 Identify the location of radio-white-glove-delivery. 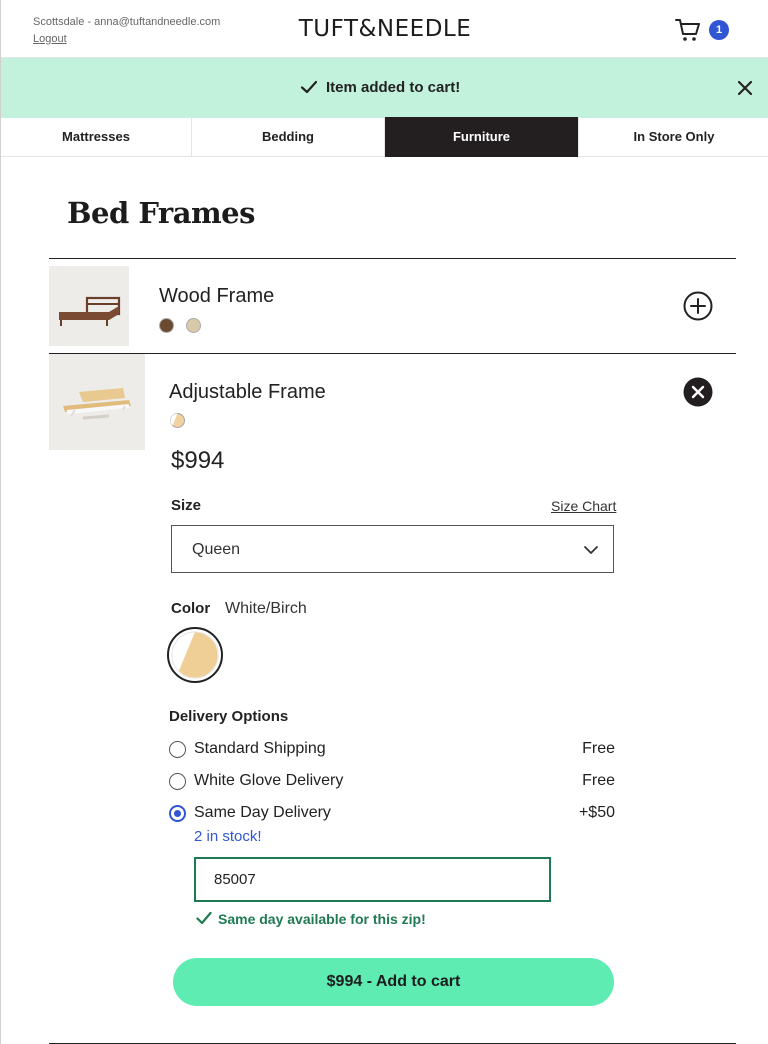
(177, 781).